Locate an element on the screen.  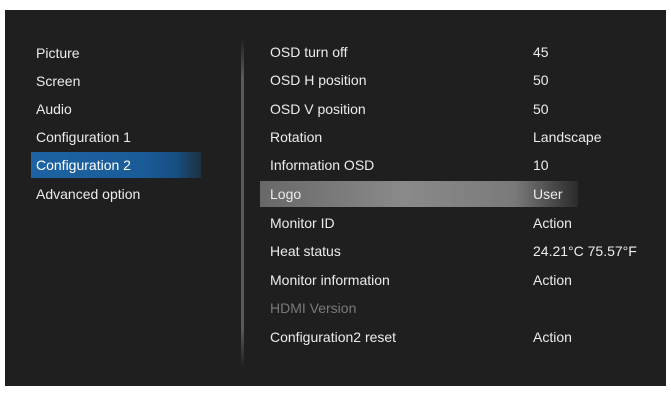
setting-row-logo: Logo User is located at coordinates (419, 194).